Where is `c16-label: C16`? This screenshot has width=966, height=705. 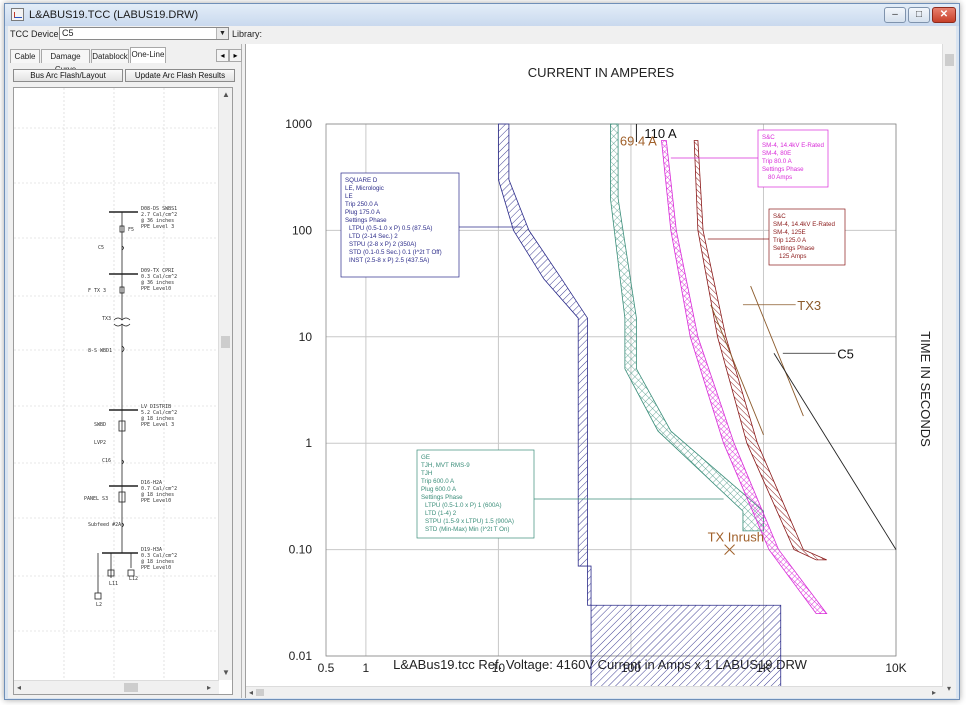
c16-label: C16 is located at coordinates (106, 461).